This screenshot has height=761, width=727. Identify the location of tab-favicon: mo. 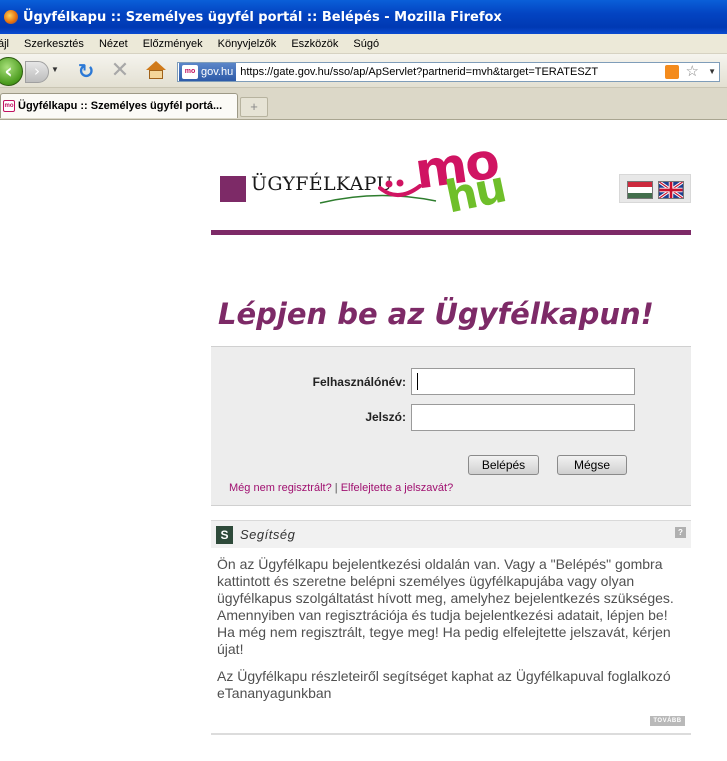
(9, 106).